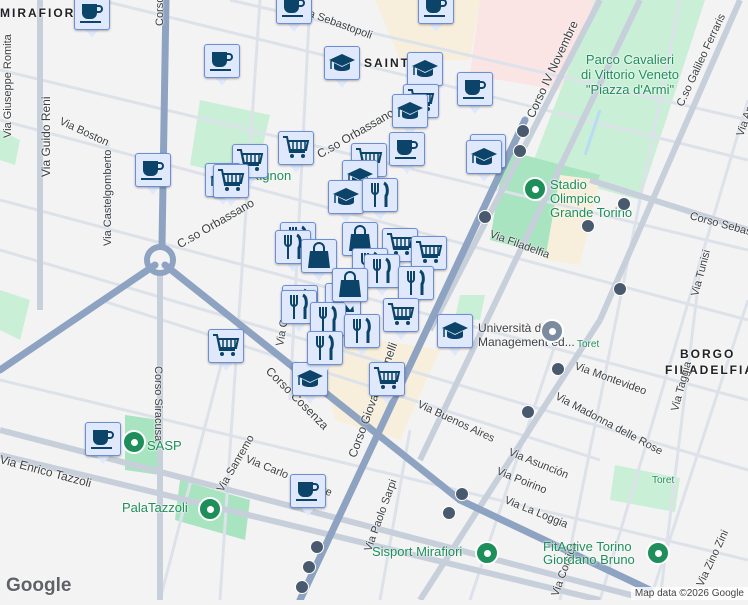 This screenshot has height=605, width=748. Describe the element at coordinates (8, 86) in the screenshot. I see `street-label: Via Giuseppe Romita` at that location.